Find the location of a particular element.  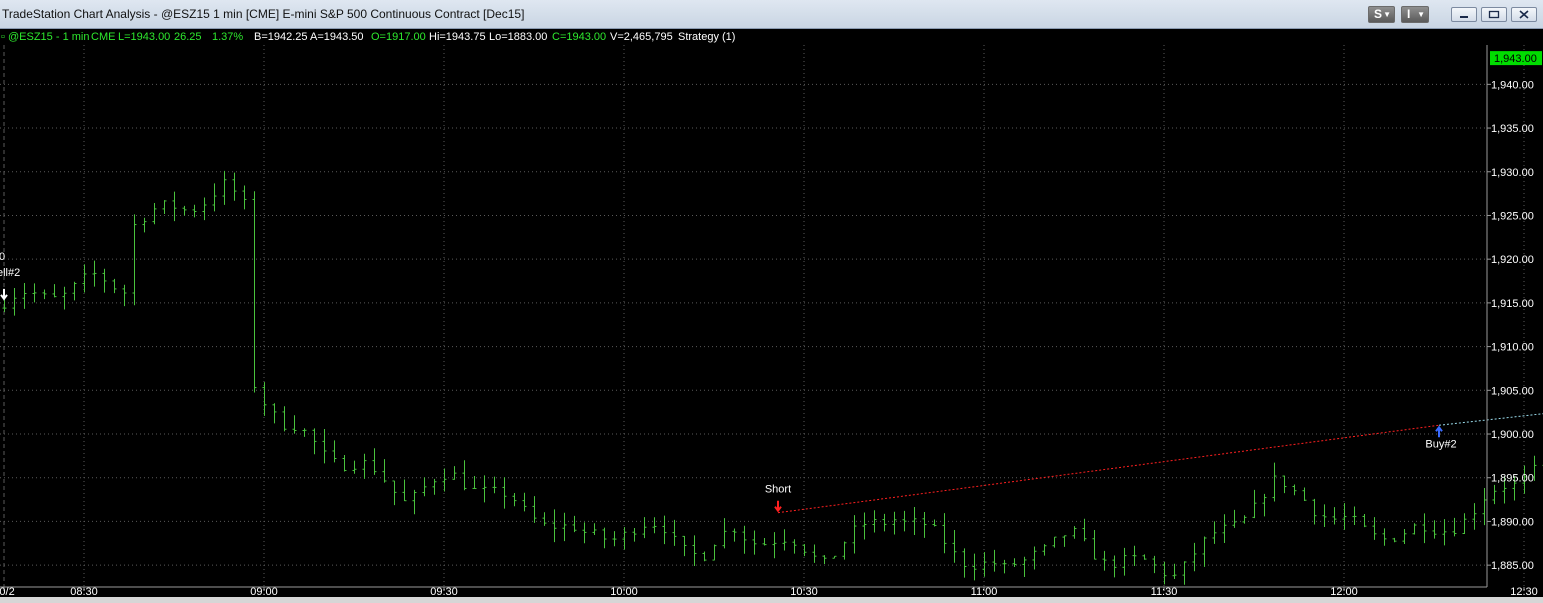

sell-label-clipped: ell#2 is located at coordinates (10, 273).